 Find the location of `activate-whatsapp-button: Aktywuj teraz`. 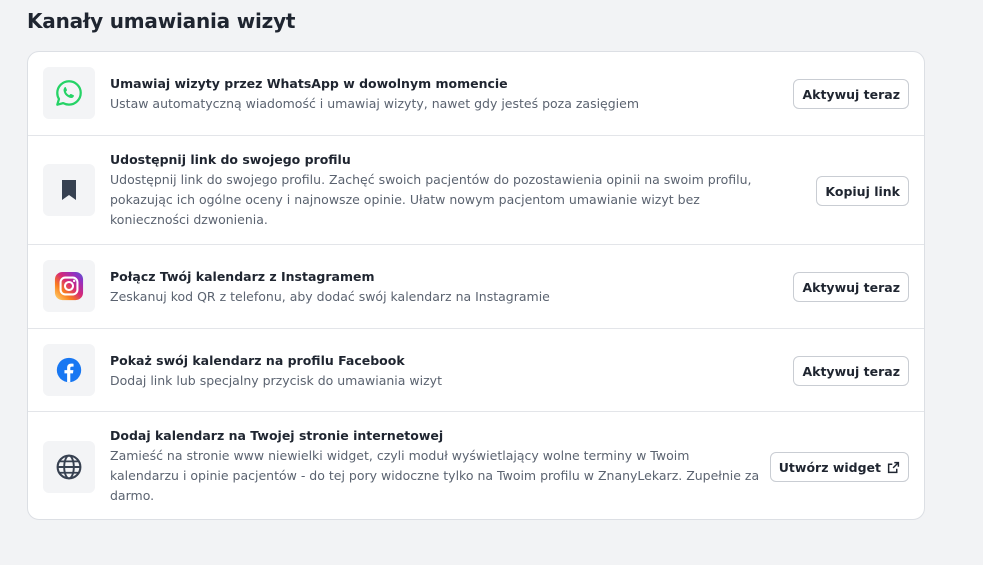

activate-whatsapp-button: Aktywuj teraz is located at coordinates (851, 94).